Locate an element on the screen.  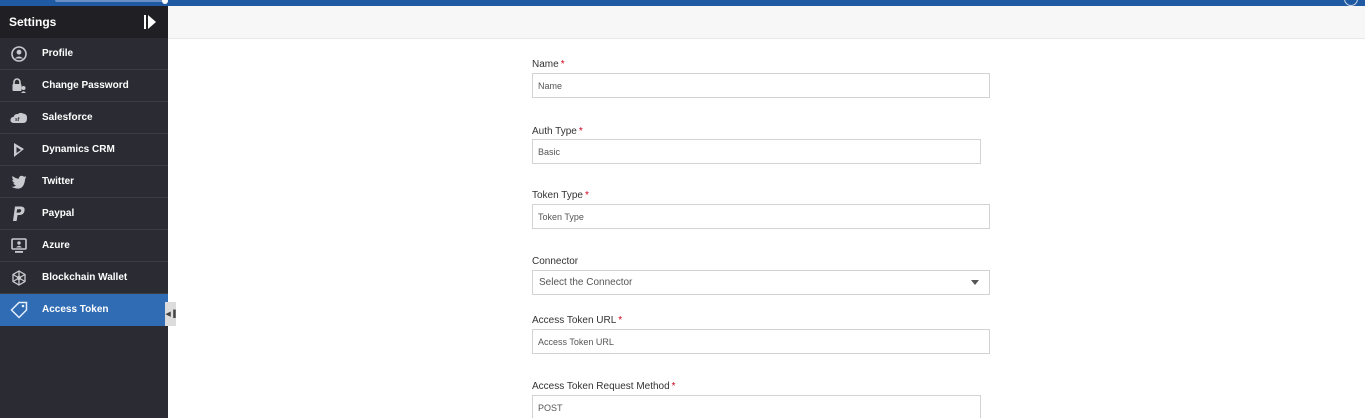
connector-label: Connector is located at coordinates (555, 261).